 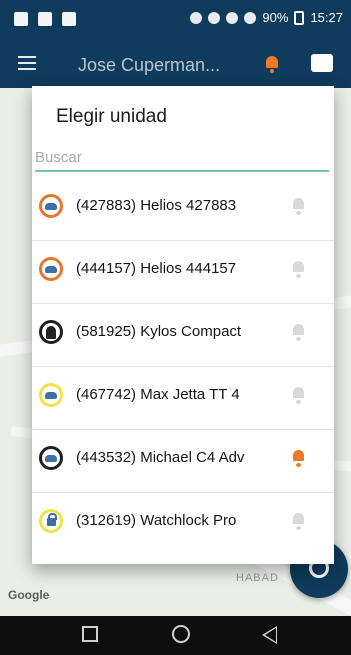 What do you see at coordinates (160, 457) in the screenshot?
I see `unit-label: (443532) Michael C4 Adv` at bounding box center [160, 457].